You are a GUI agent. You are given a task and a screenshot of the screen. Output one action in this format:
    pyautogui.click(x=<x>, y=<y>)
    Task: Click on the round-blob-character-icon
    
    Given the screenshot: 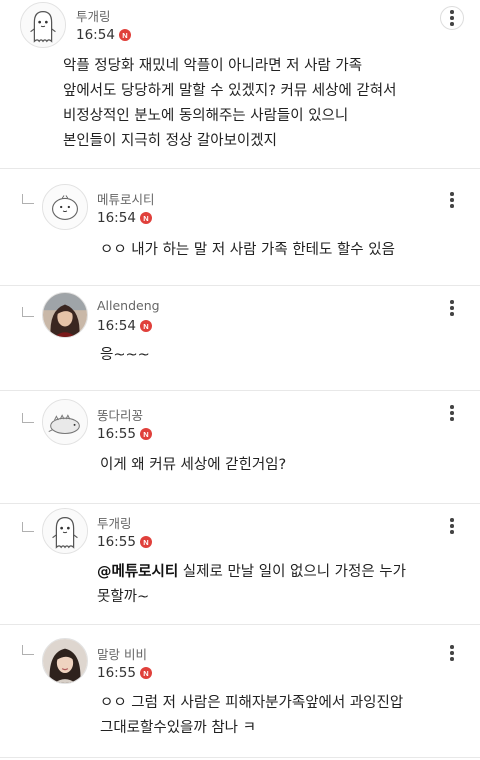 What is the action you would take?
    pyautogui.click(x=65, y=207)
    